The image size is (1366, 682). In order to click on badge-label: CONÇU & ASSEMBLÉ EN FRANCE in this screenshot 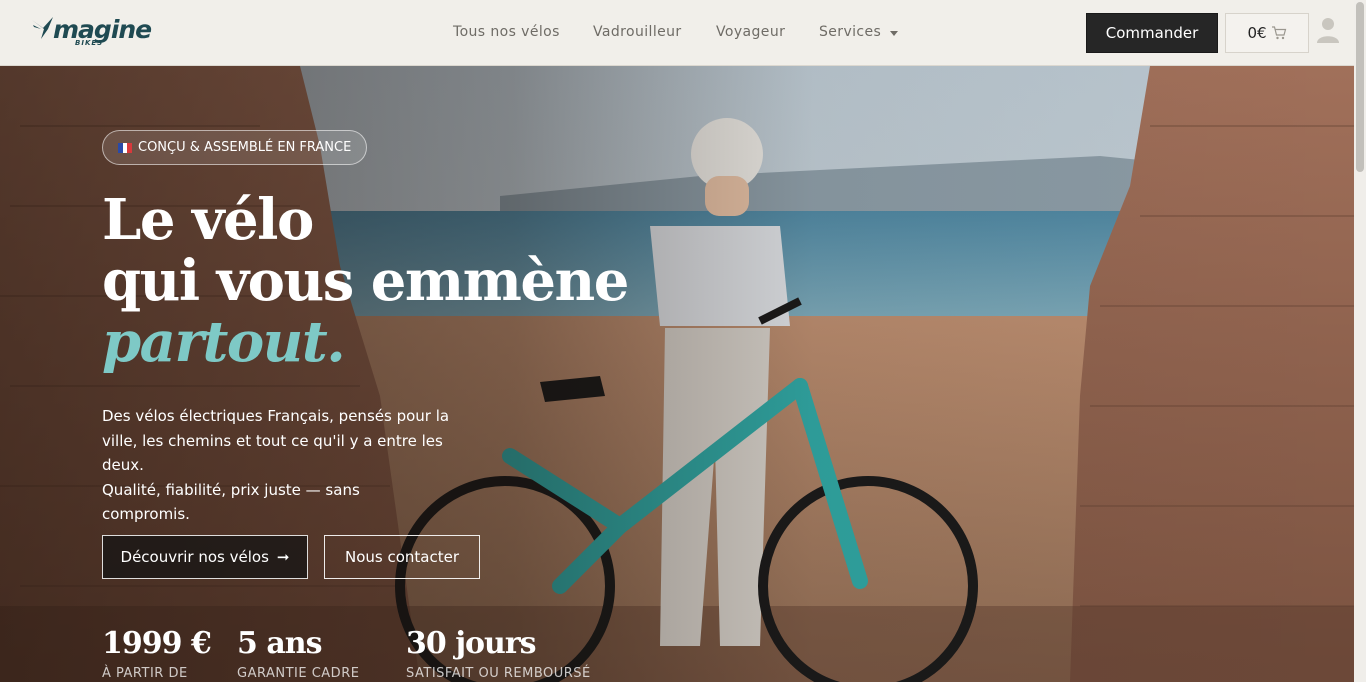, I will do `click(245, 147)`.